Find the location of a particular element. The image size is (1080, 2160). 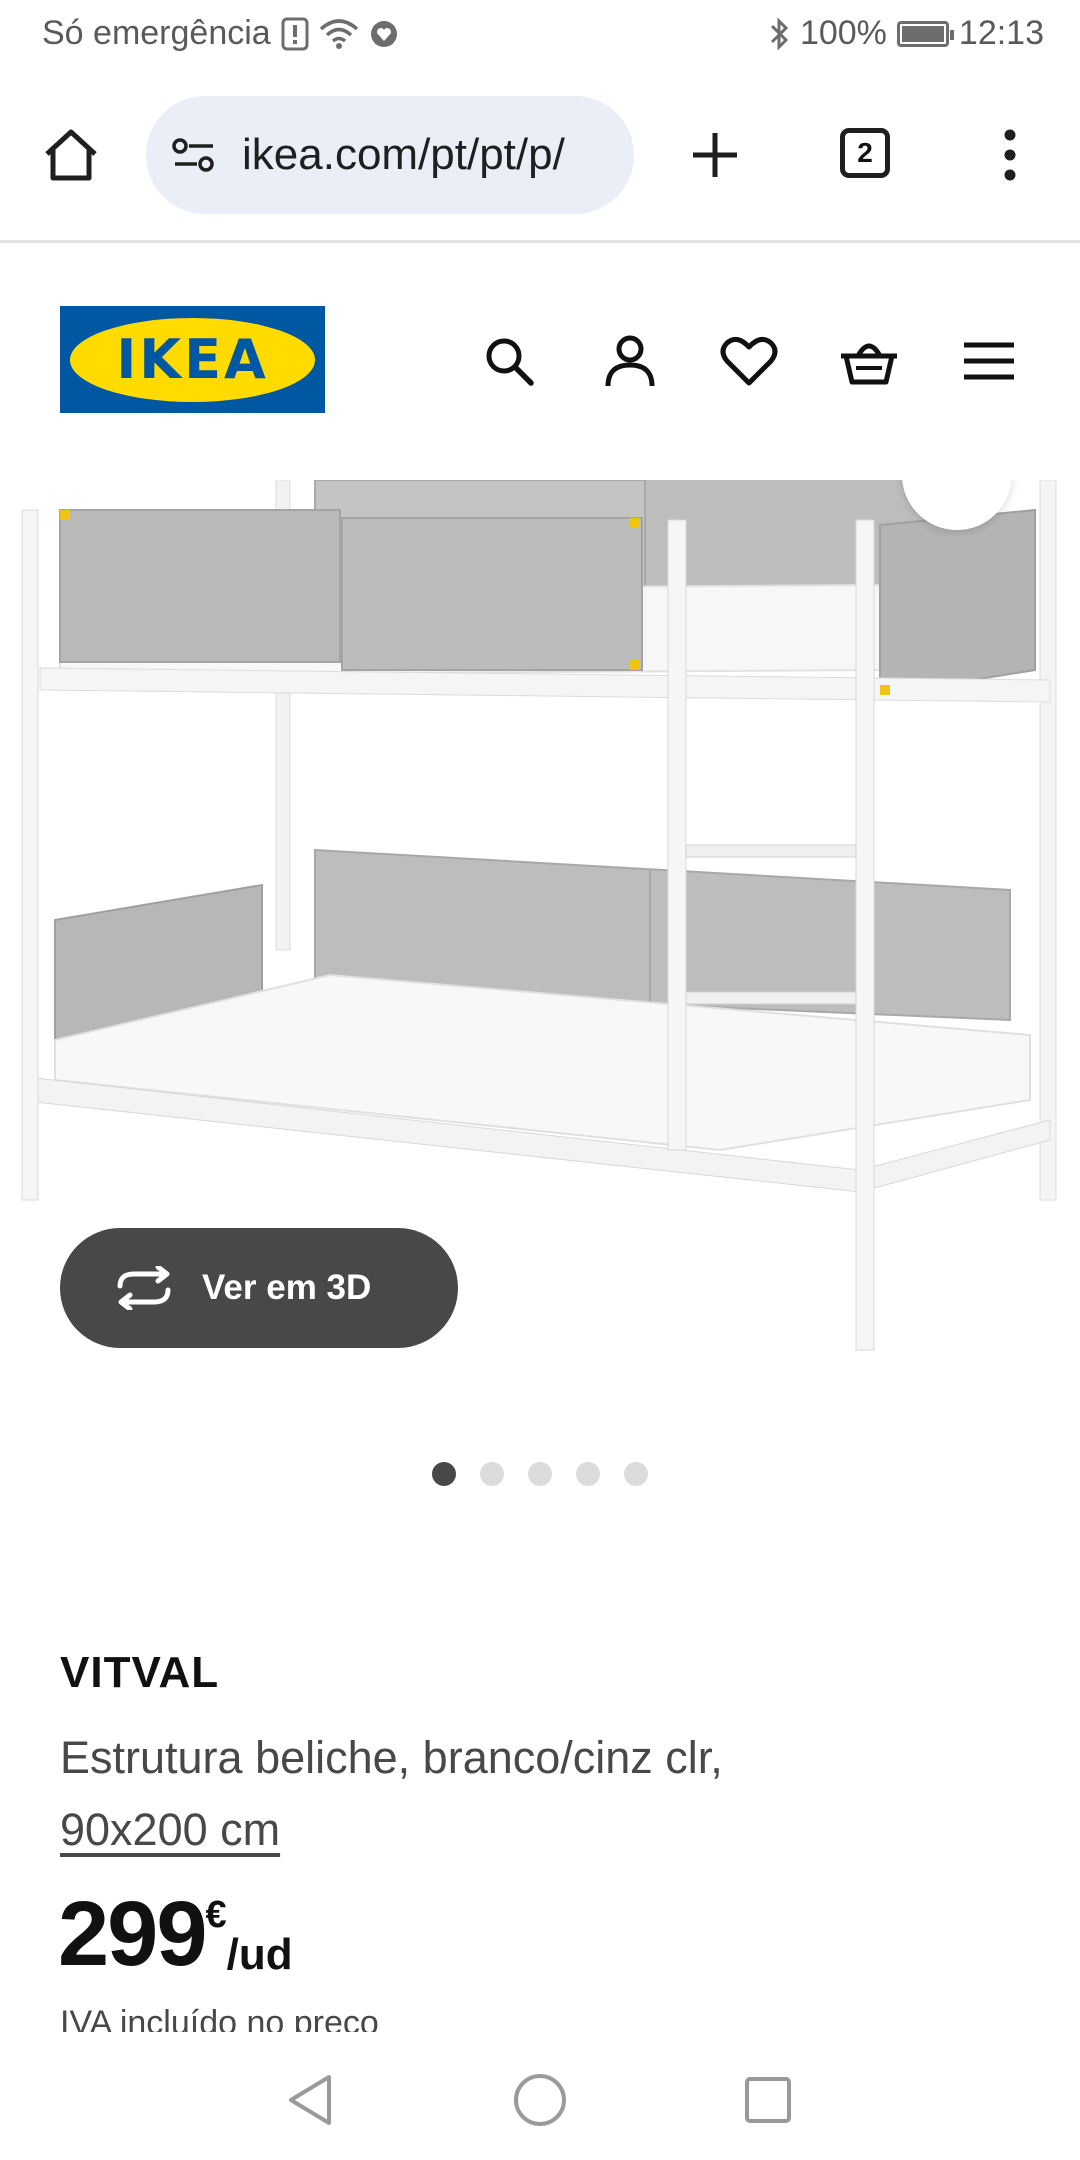

status-right: 100% 12:13 is located at coordinates (906, 33).